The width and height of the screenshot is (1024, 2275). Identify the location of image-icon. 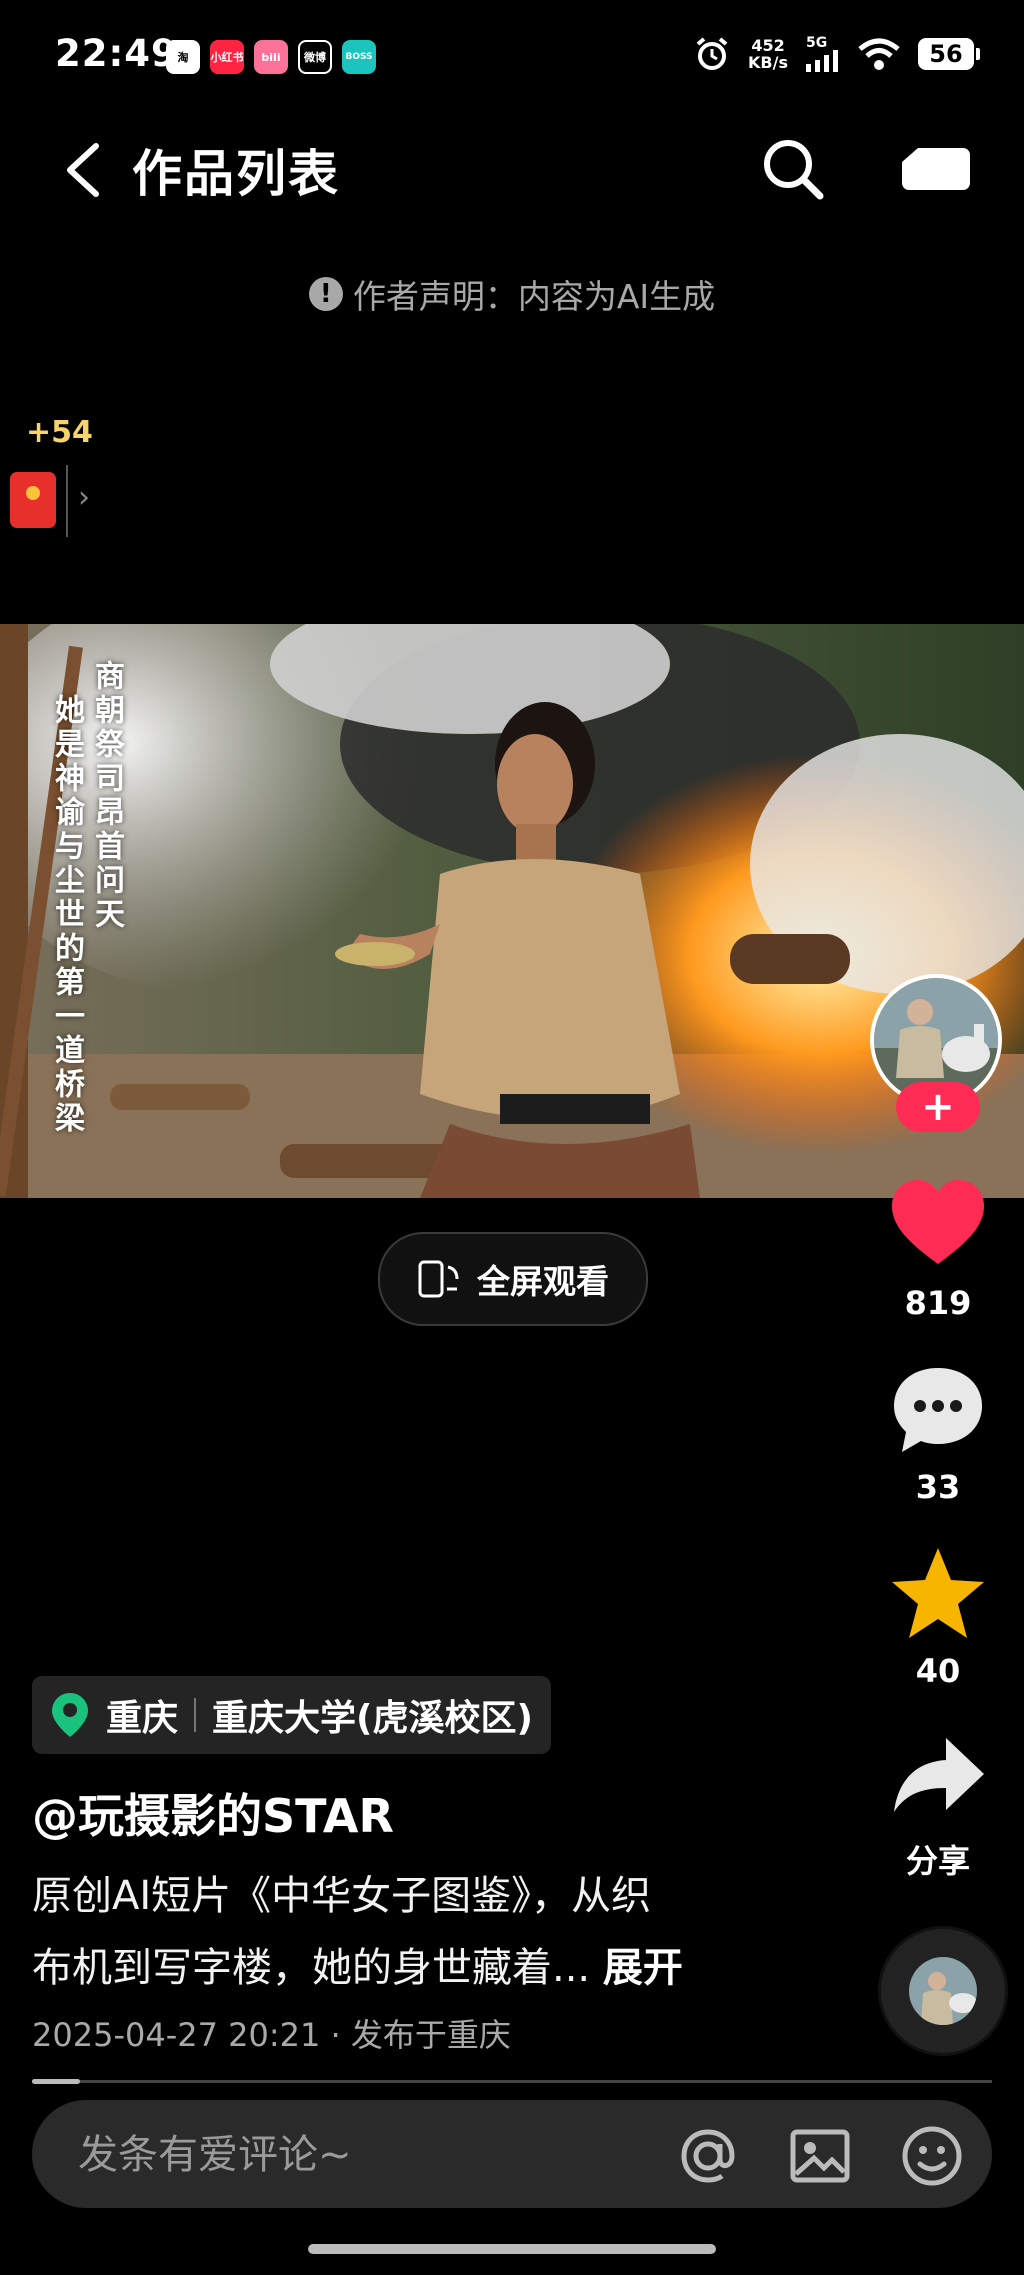
(820, 2156).